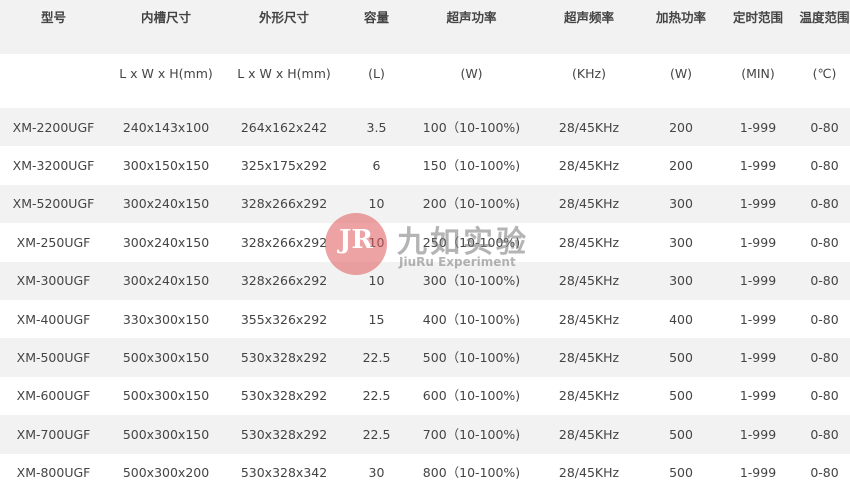 This screenshot has height=492, width=850. I want to click on table-cell-inner-size: 300x150x150, so click(166, 165).